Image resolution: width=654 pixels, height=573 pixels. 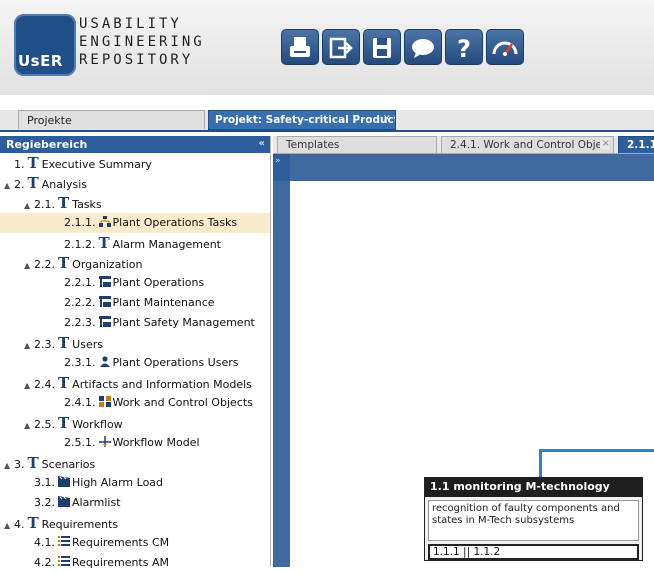 What do you see at coordinates (463, 168) in the screenshot?
I see `editor-toolbar: »` at bounding box center [463, 168].